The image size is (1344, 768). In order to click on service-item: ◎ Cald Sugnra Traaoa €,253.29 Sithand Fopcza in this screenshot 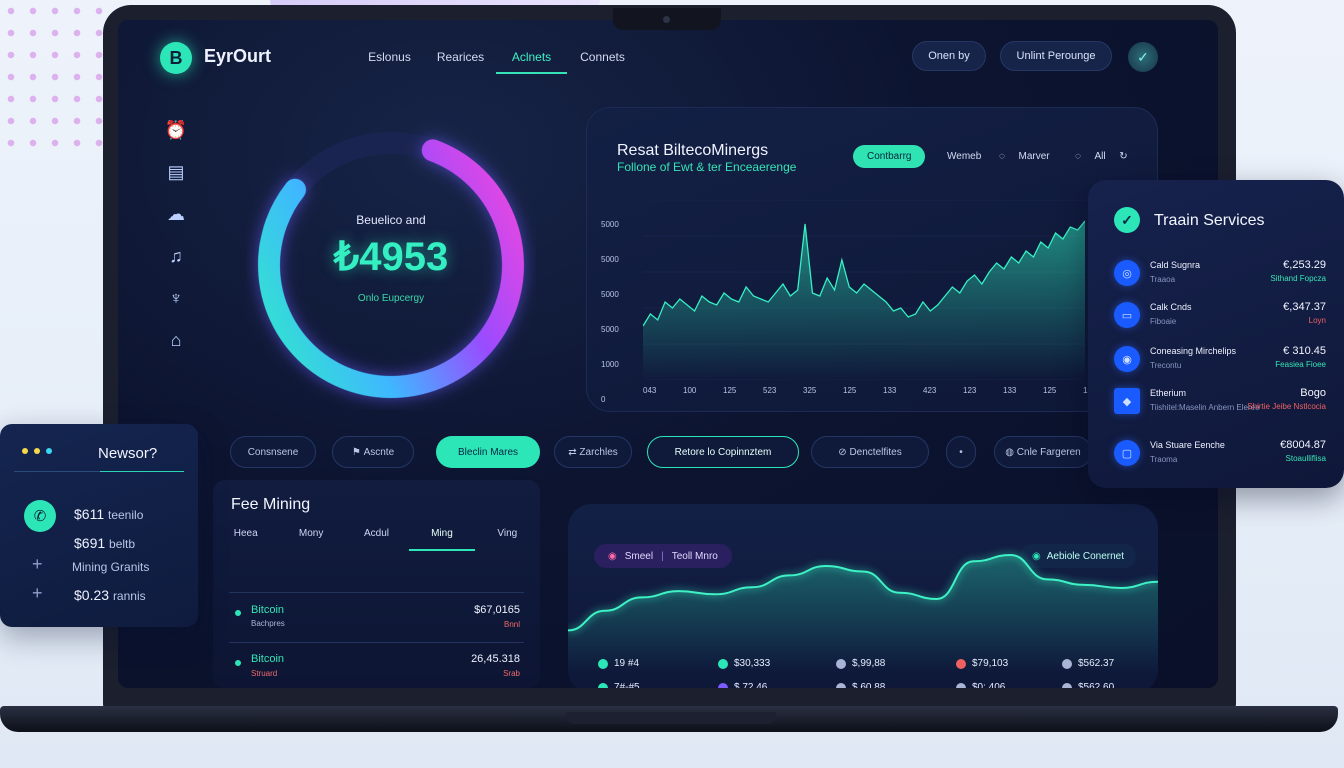, I will do `click(1220, 276)`.